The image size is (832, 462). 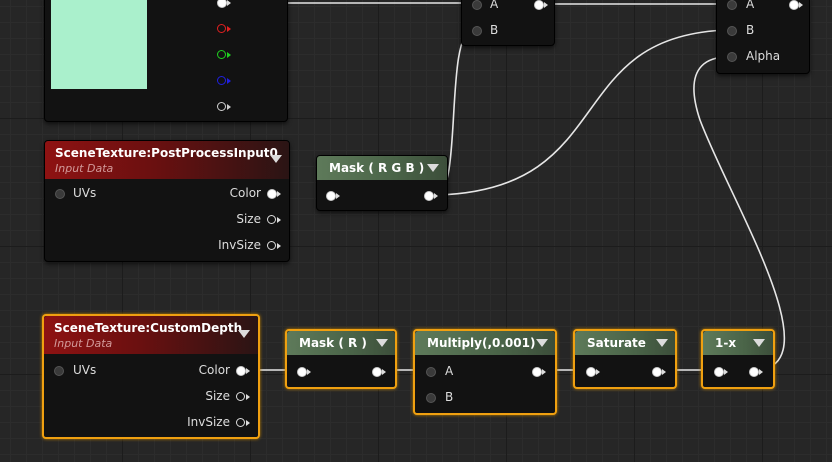 What do you see at coordinates (739, 213) in the screenshot?
I see `wire-oneminus-to-alpha` at bounding box center [739, 213].